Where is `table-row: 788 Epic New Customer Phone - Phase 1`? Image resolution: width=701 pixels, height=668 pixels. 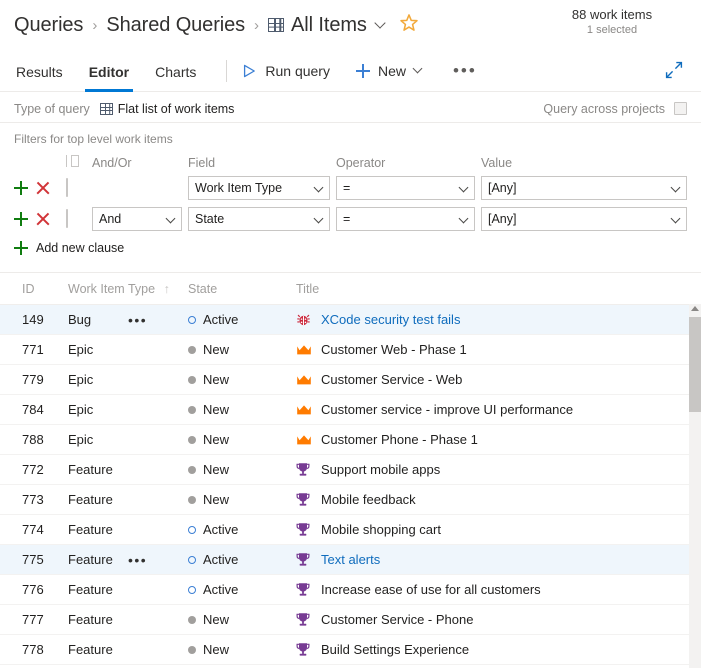 table-row: 788 Epic New Customer Phone - Phase 1 is located at coordinates (350, 439).